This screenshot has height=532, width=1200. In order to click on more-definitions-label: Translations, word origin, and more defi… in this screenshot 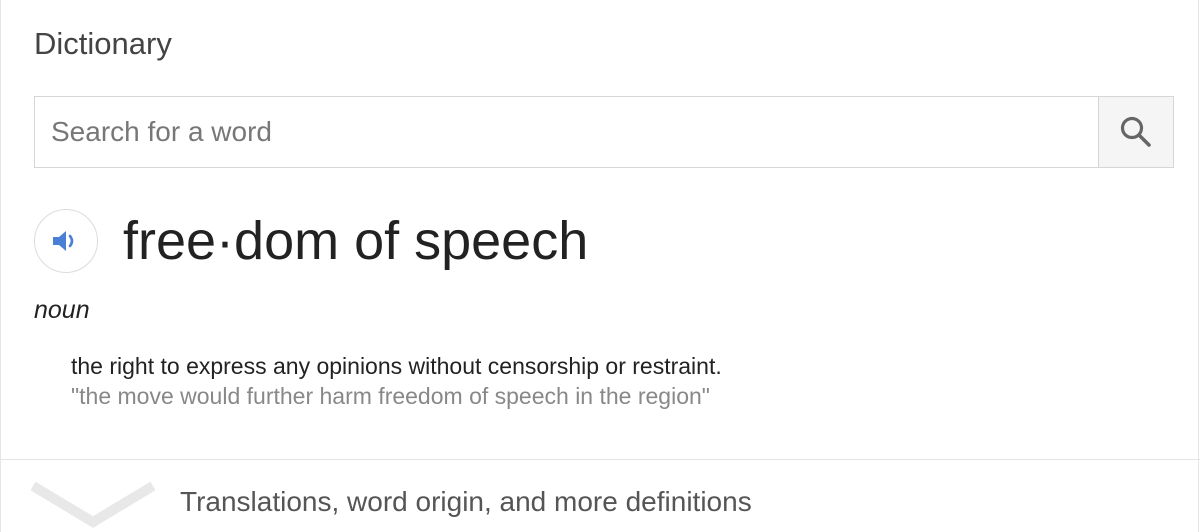, I will do `click(466, 501)`.